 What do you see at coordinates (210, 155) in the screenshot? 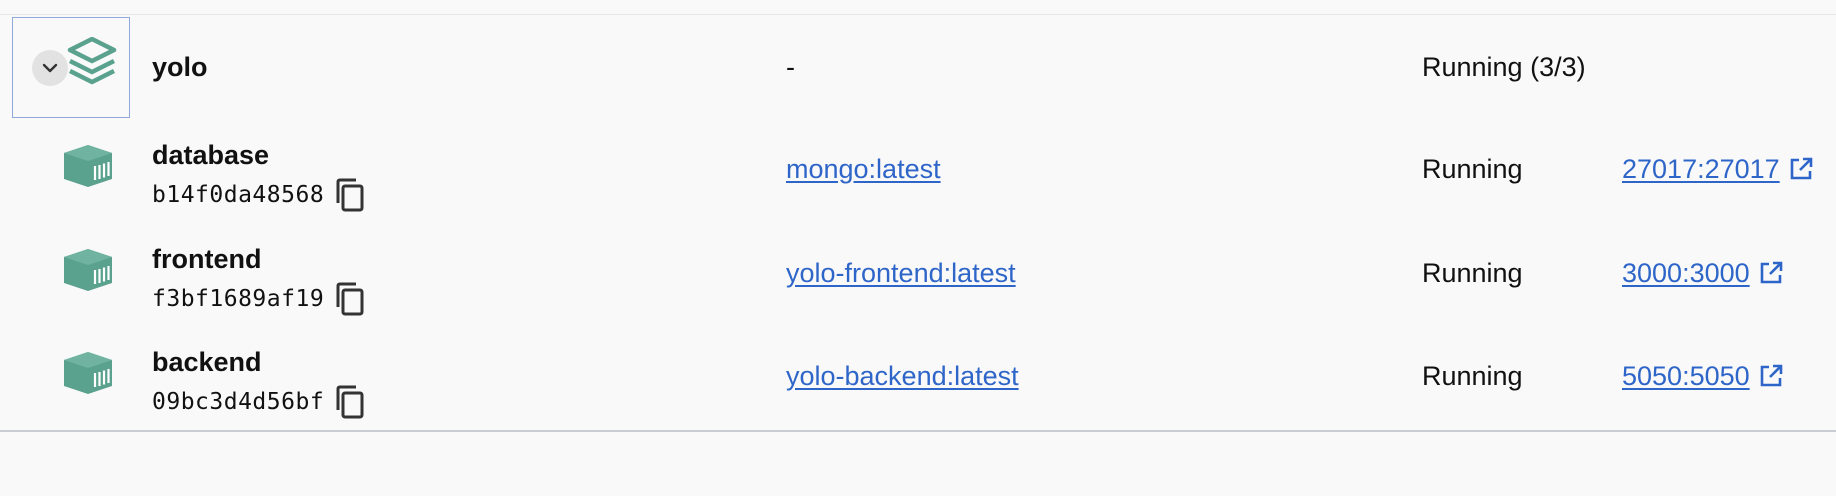
I see `container-name: database` at bounding box center [210, 155].